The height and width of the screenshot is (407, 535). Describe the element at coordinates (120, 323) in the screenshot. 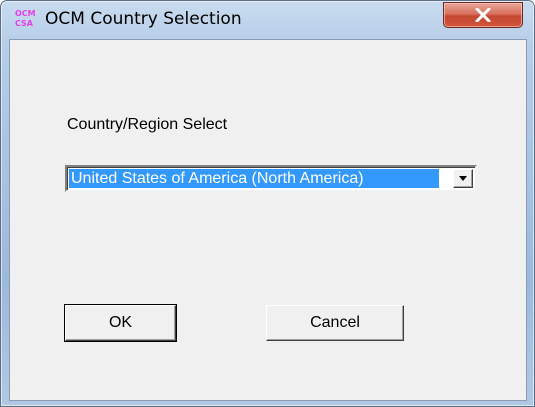

I see `ok-button: OK` at that location.